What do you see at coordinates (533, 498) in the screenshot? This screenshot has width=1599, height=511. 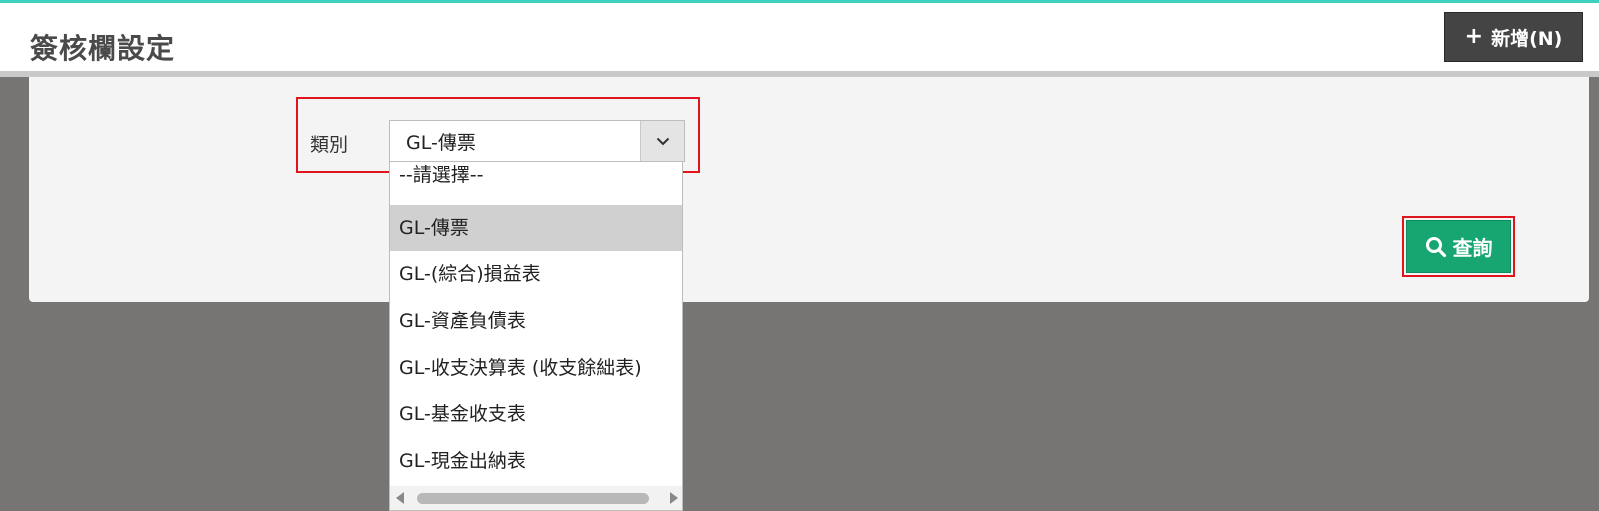 I see `scrollbar-thumb` at bounding box center [533, 498].